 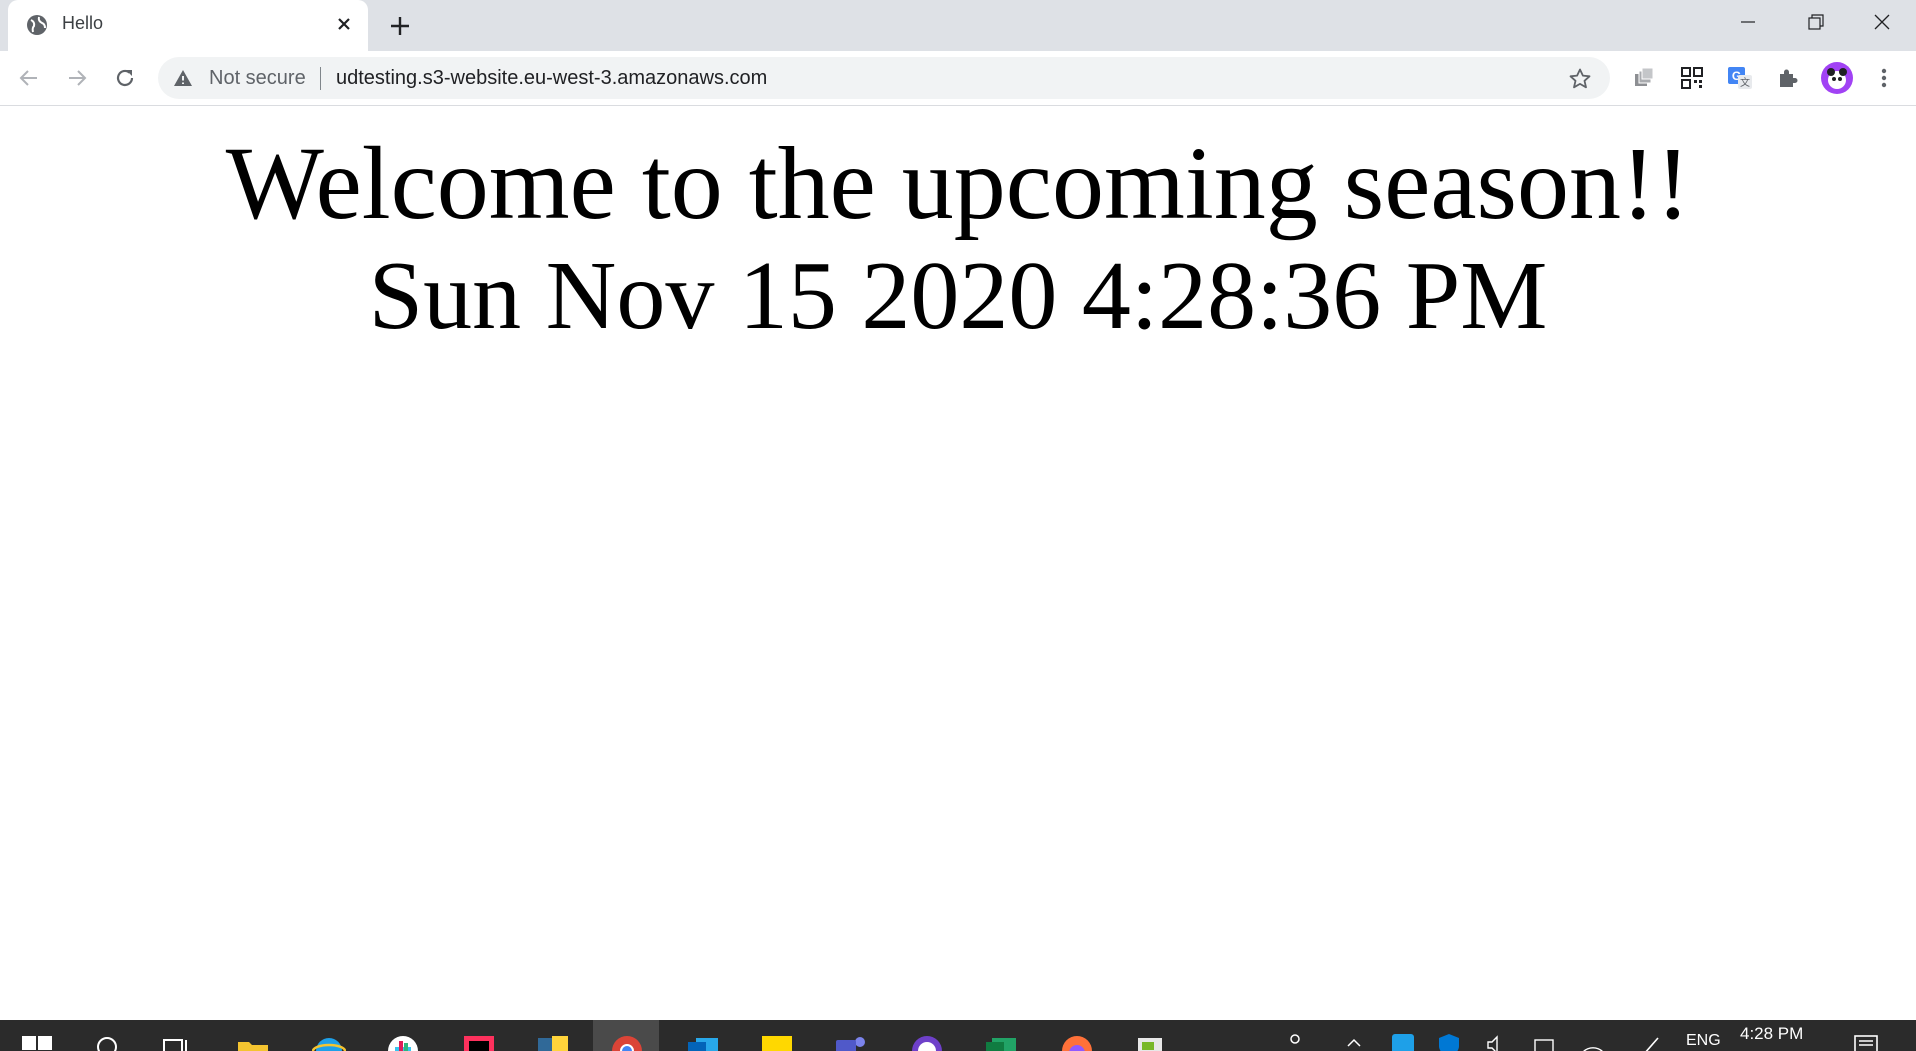 I want to click on chrome-icon, so click(x=627, y=1042).